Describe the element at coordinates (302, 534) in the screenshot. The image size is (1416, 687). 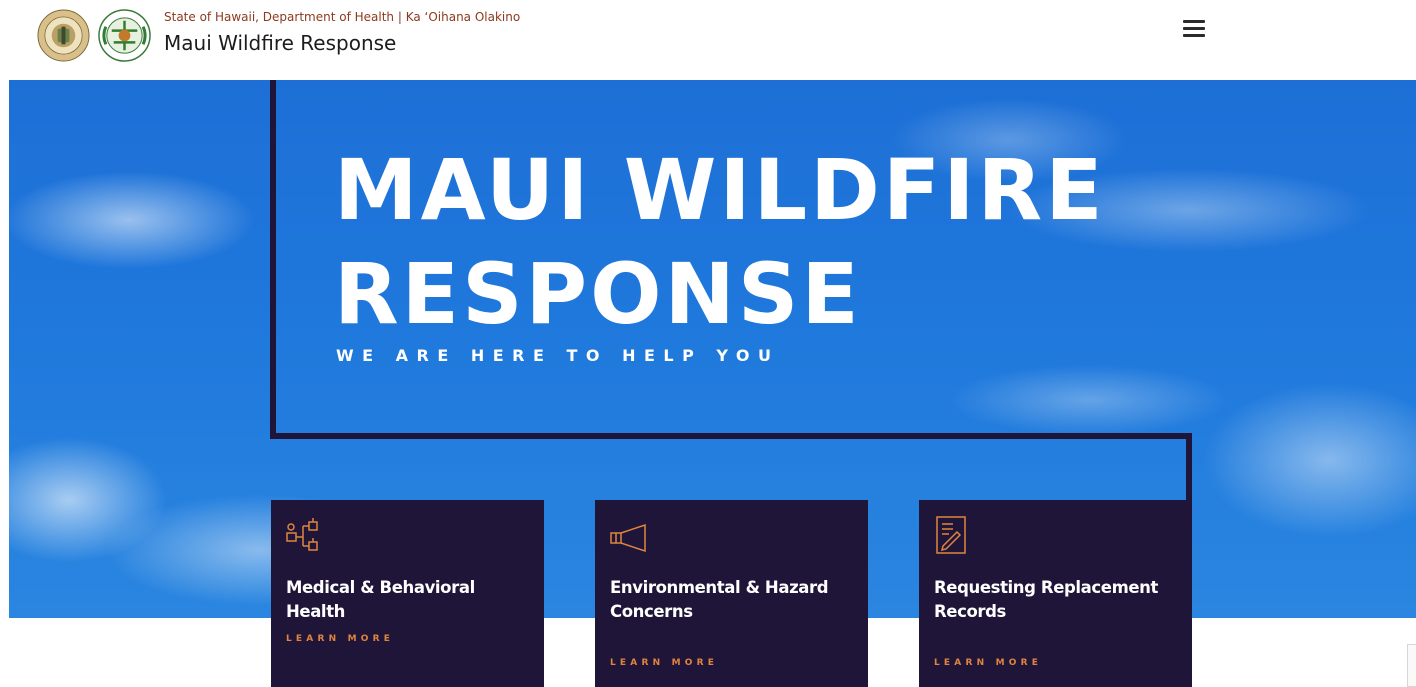
I see `org-chart-icon` at that location.